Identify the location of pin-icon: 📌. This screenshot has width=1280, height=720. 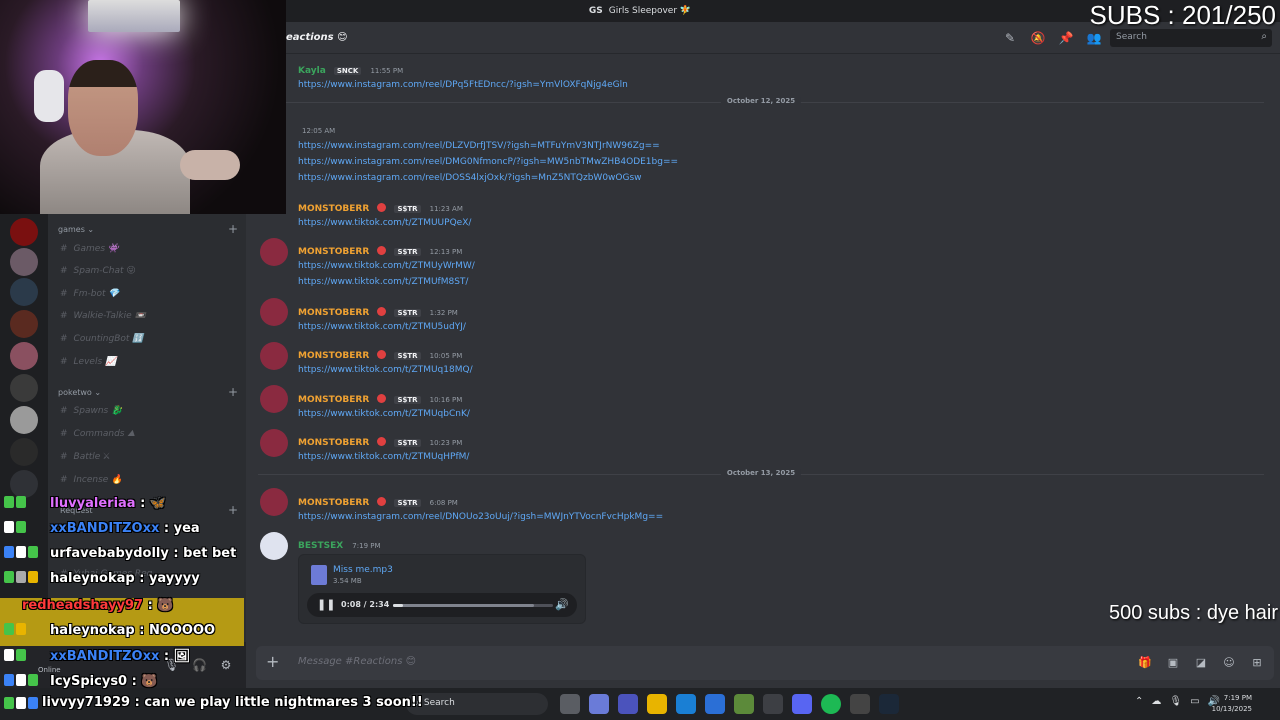
(1066, 38).